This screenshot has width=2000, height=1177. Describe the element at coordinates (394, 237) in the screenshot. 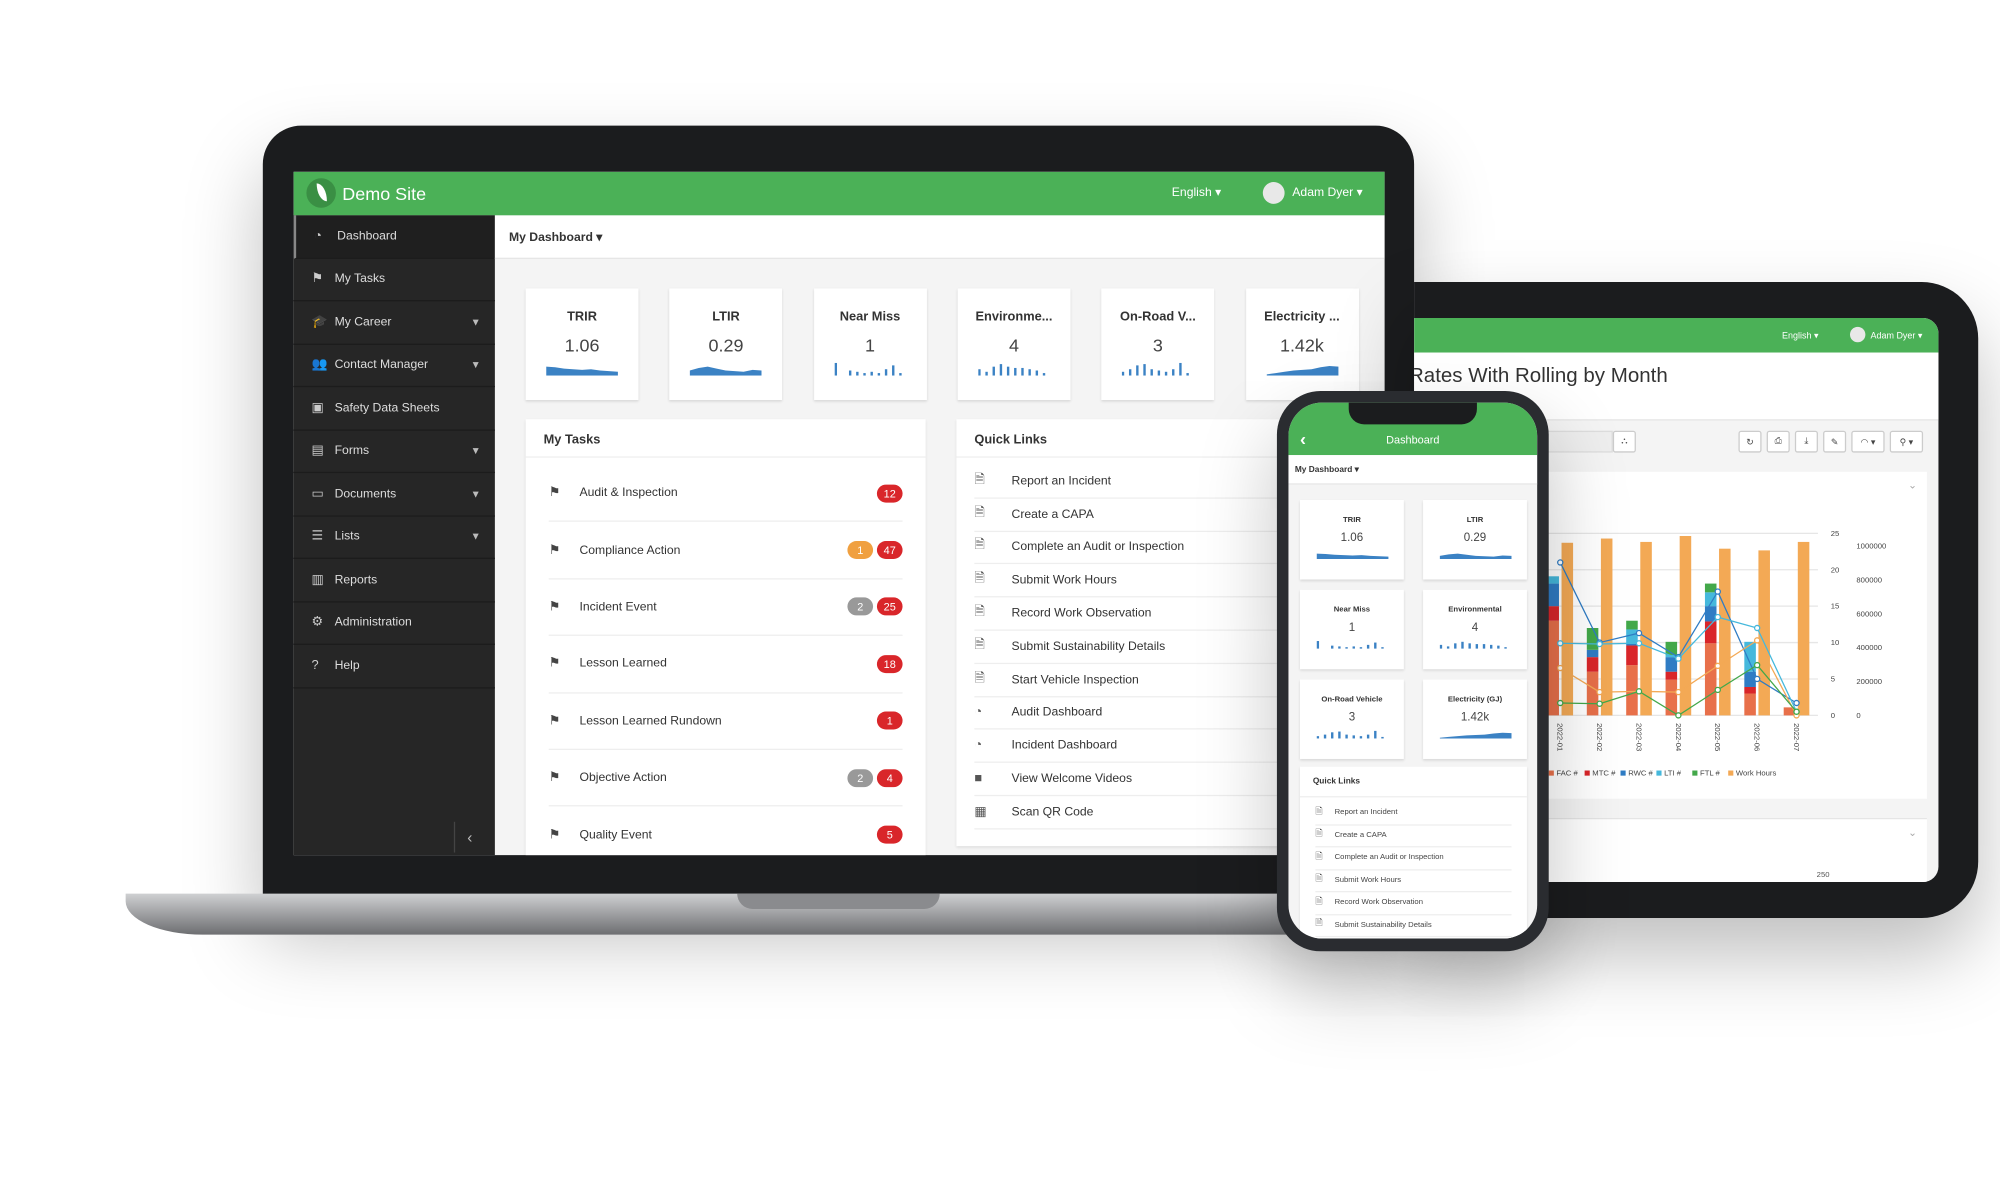

I see `sidebar-item-dashboard: ◔ Dashboard` at that location.